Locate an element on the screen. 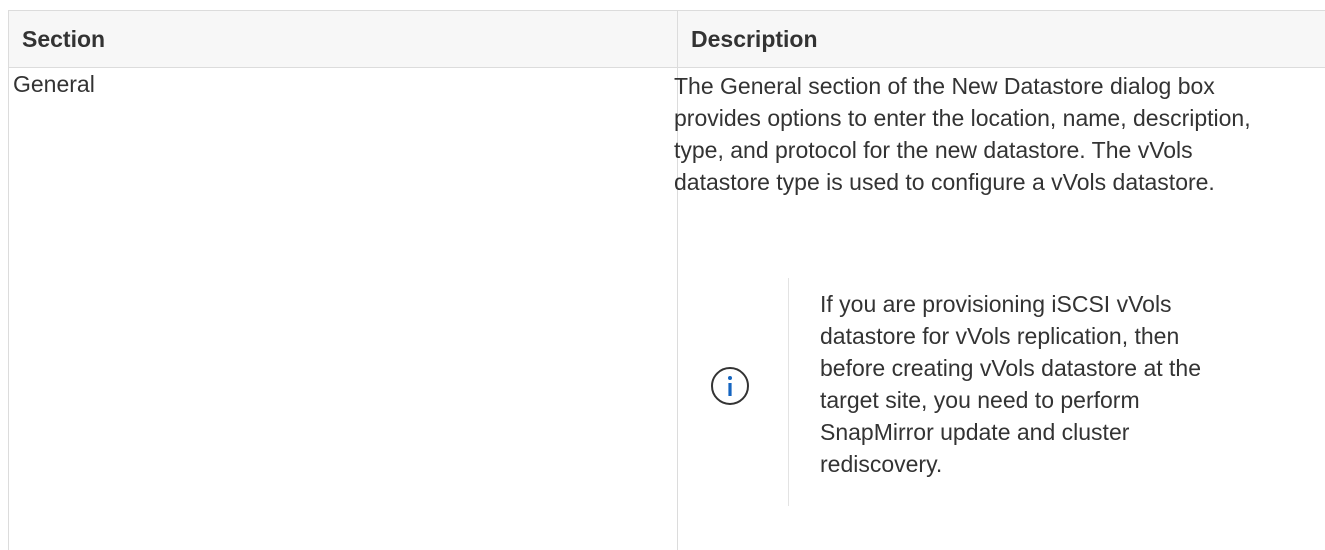 The width and height of the screenshot is (1325, 550). column-header-section: Section is located at coordinates (64, 39).